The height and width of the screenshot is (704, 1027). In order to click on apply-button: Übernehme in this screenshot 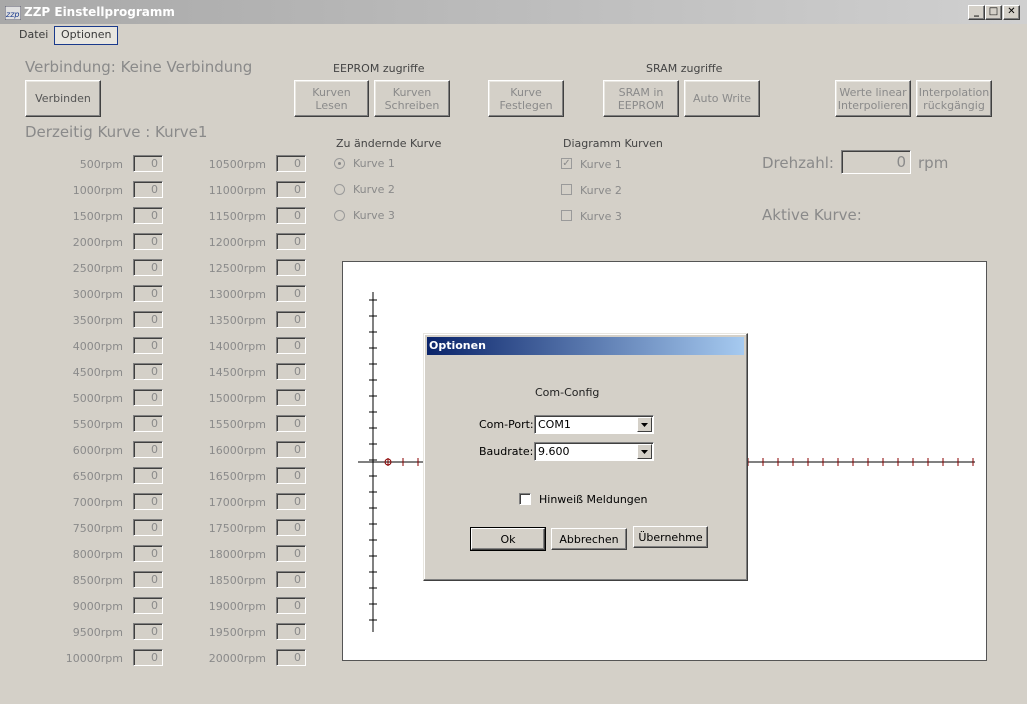, I will do `click(670, 537)`.